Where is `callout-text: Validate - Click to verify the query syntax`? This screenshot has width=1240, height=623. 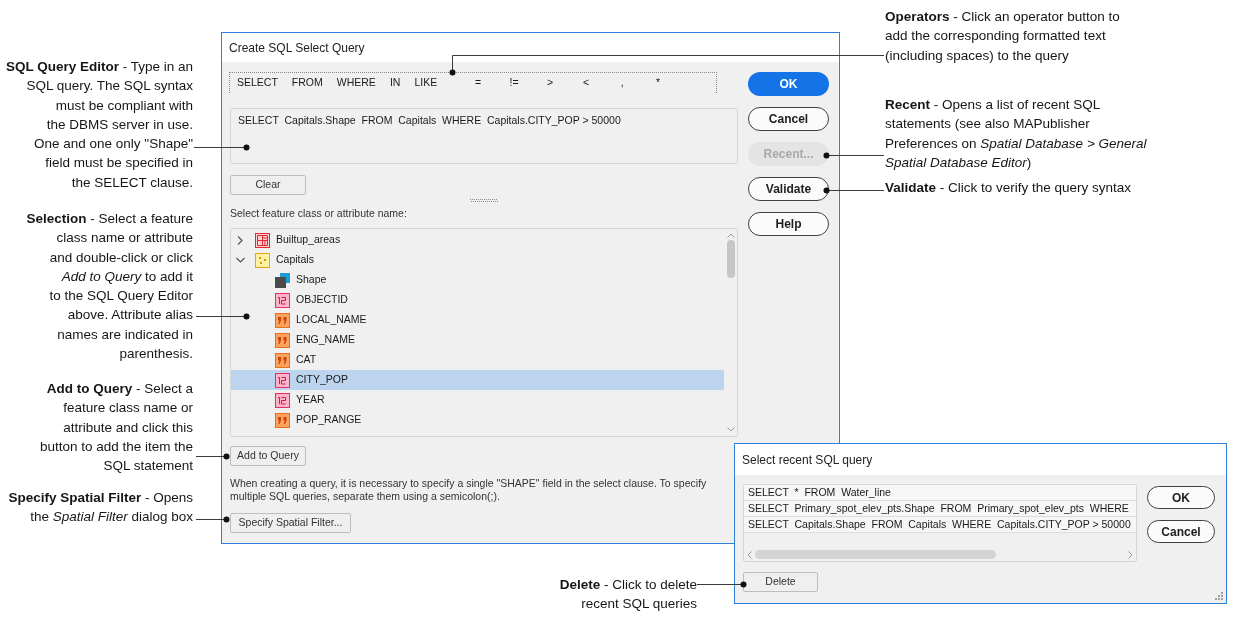
callout-text: Validate - Click to verify the query syntax is located at coordinates (1009, 188).